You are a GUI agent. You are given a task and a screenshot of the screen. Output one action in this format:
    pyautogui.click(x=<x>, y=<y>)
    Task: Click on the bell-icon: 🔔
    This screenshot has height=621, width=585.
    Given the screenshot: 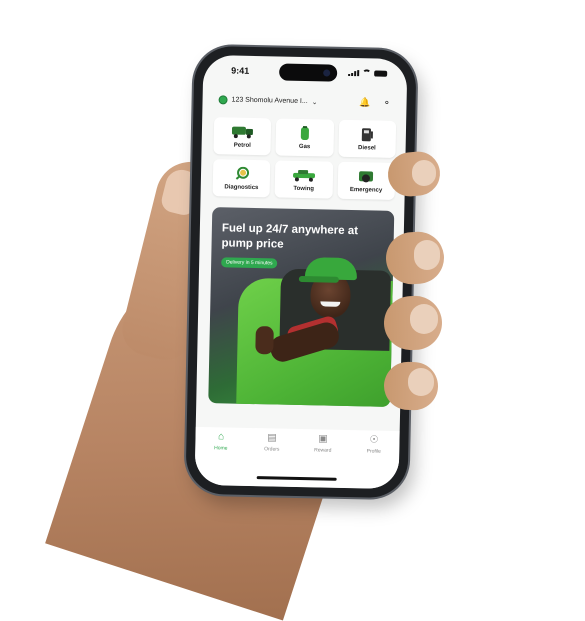 What is the action you would take?
    pyautogui.click(x=364, y=102)
    